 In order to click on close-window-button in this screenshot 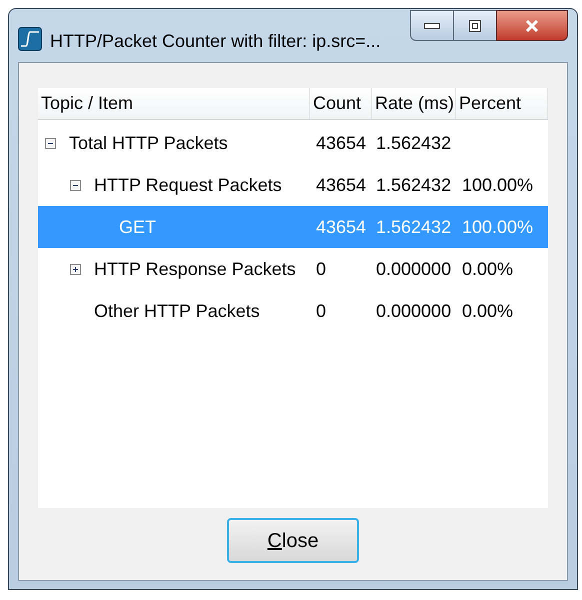, I will do `click(532, 25)`.